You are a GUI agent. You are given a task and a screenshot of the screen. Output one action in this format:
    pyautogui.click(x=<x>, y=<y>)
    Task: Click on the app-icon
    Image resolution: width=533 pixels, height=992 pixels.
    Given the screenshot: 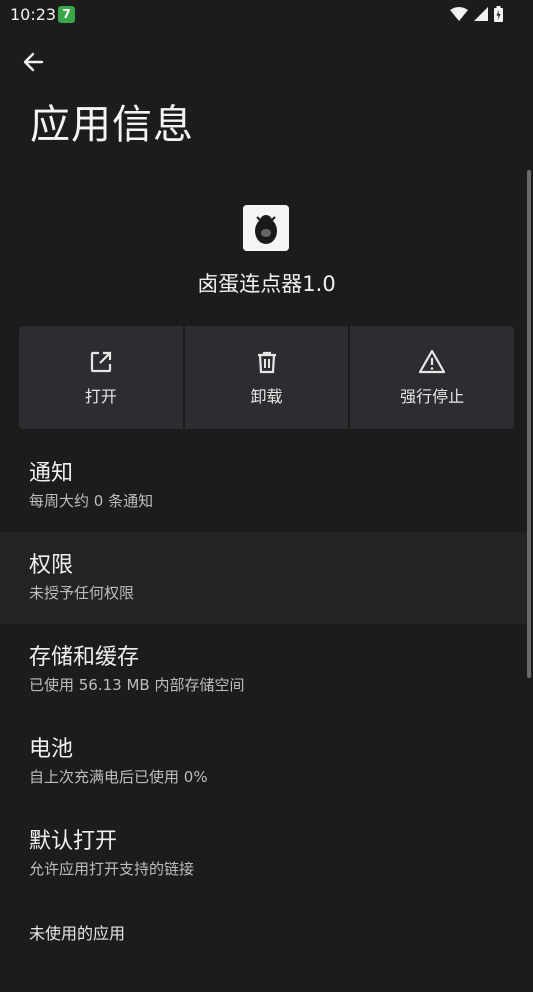 What is the action you would take?
    pyautogui.click(x=266, y=228)
    